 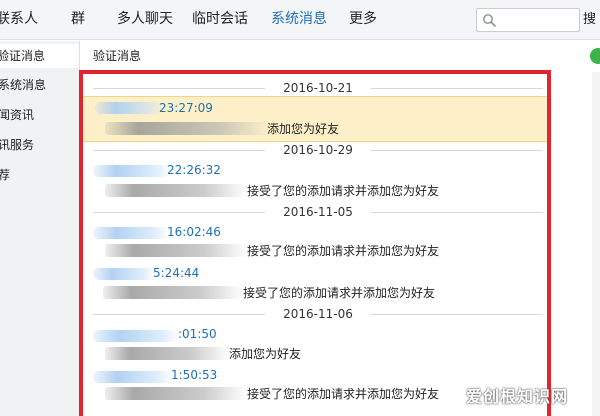 I want to click on search-input, so click(x=528, y=20).